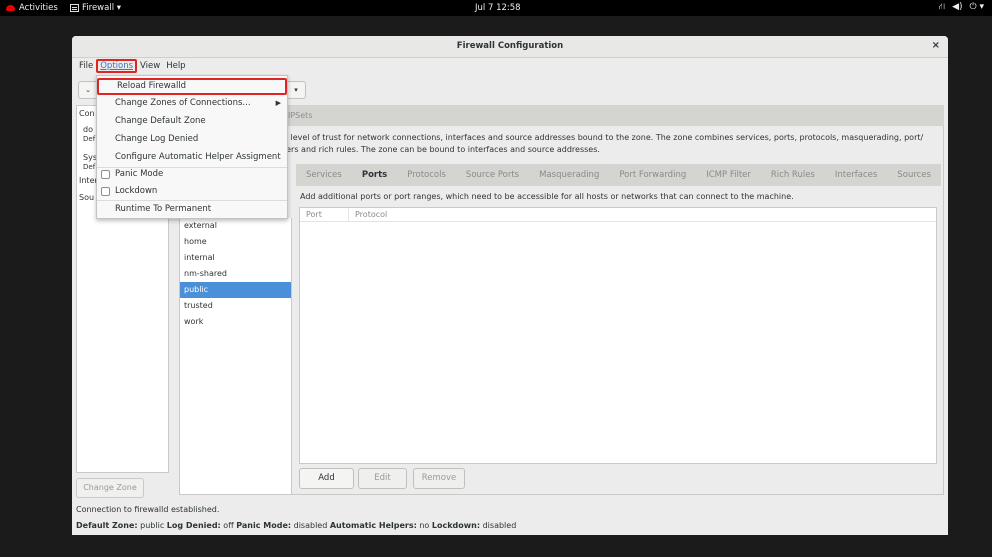 The height and width of the screenshot is (557, 992). Describe the element at coordinates (198, 157) in the screenshot. I see `menu-item-label: Configure Automatic Helper Assigment` at that location.